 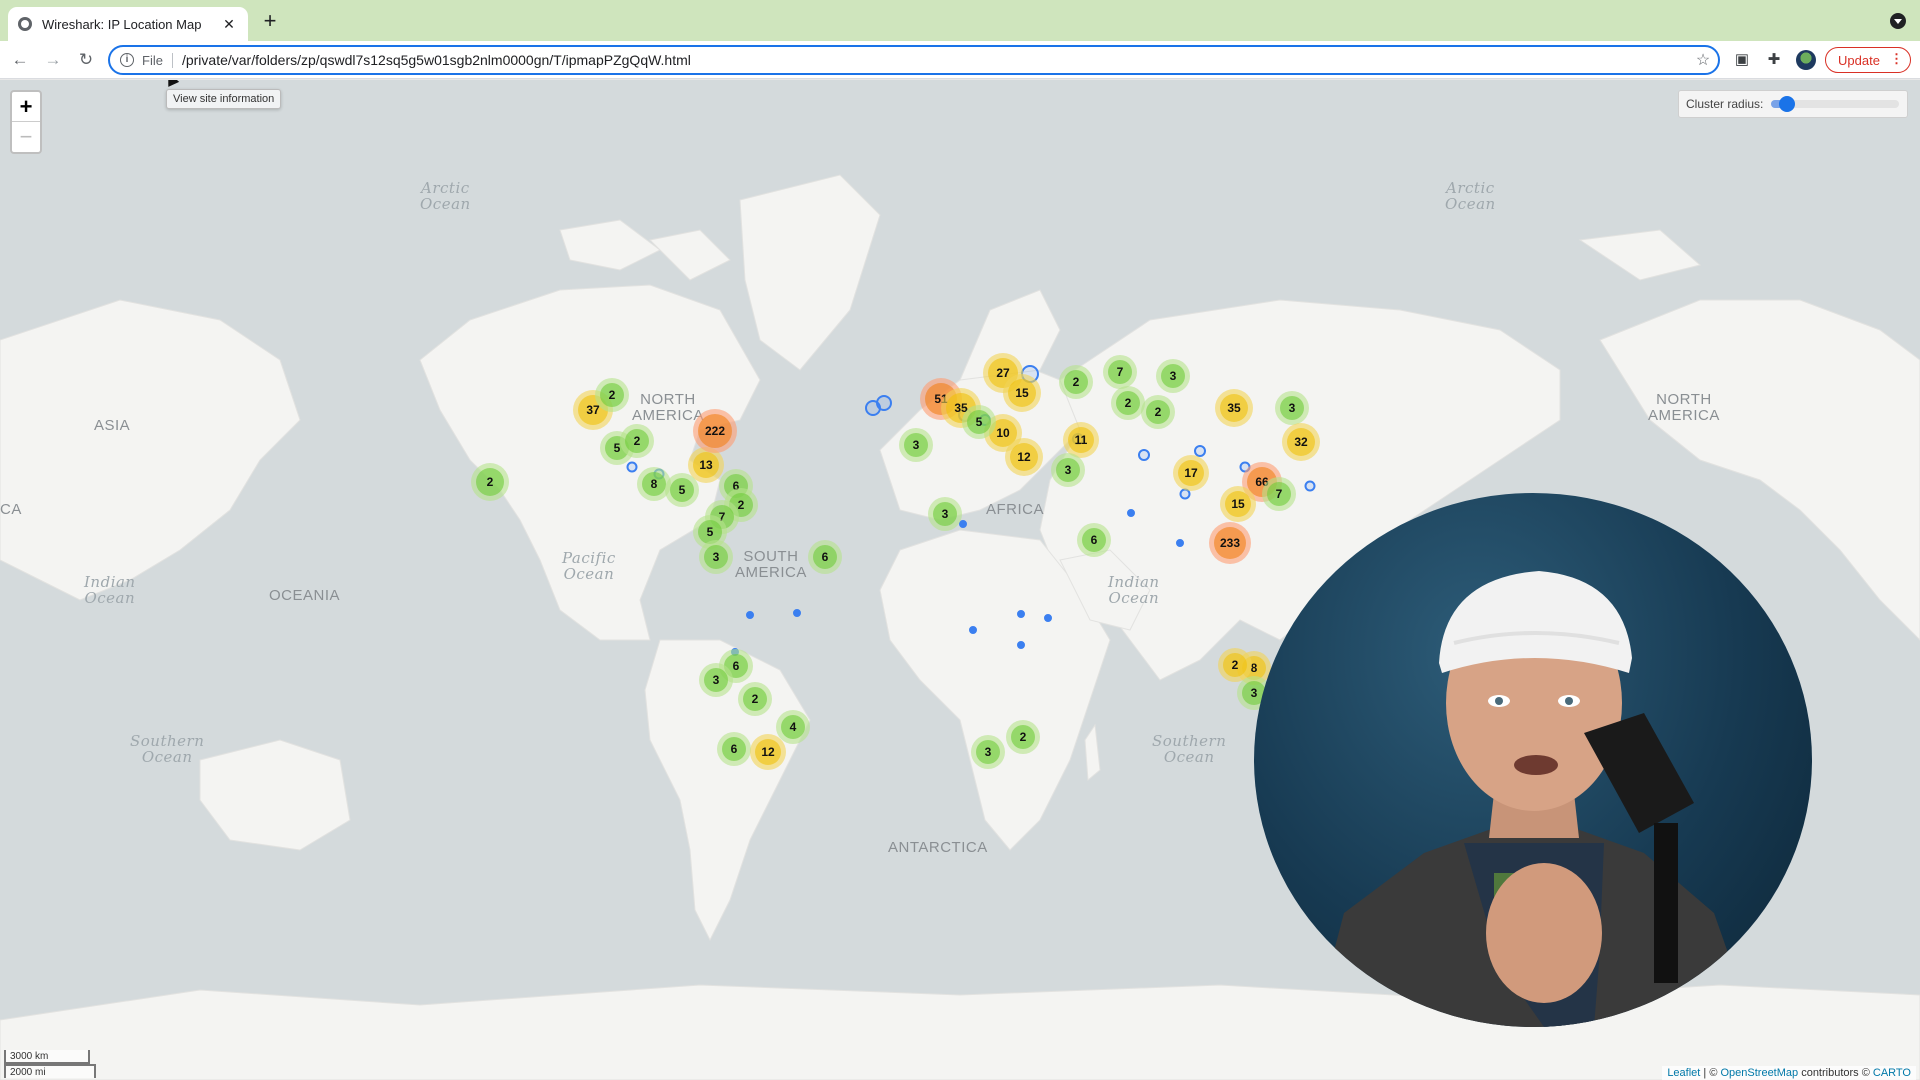 What do you see at coordinates (1683, 1073) in the screenshot?
I see `leaflet-link: Leaflet` at bounding box center [1683, 1073].